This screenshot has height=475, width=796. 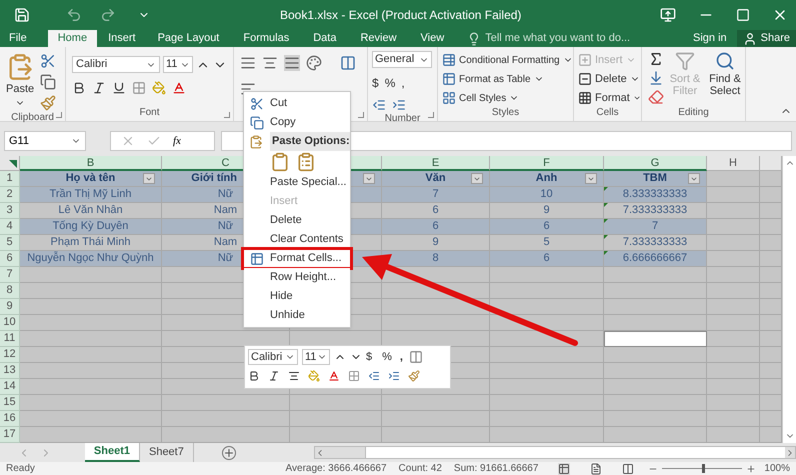 What do you see at coordinates (10, 403) in the screenshot?
I see `row-number: 15` at bounding box center [10, 403].